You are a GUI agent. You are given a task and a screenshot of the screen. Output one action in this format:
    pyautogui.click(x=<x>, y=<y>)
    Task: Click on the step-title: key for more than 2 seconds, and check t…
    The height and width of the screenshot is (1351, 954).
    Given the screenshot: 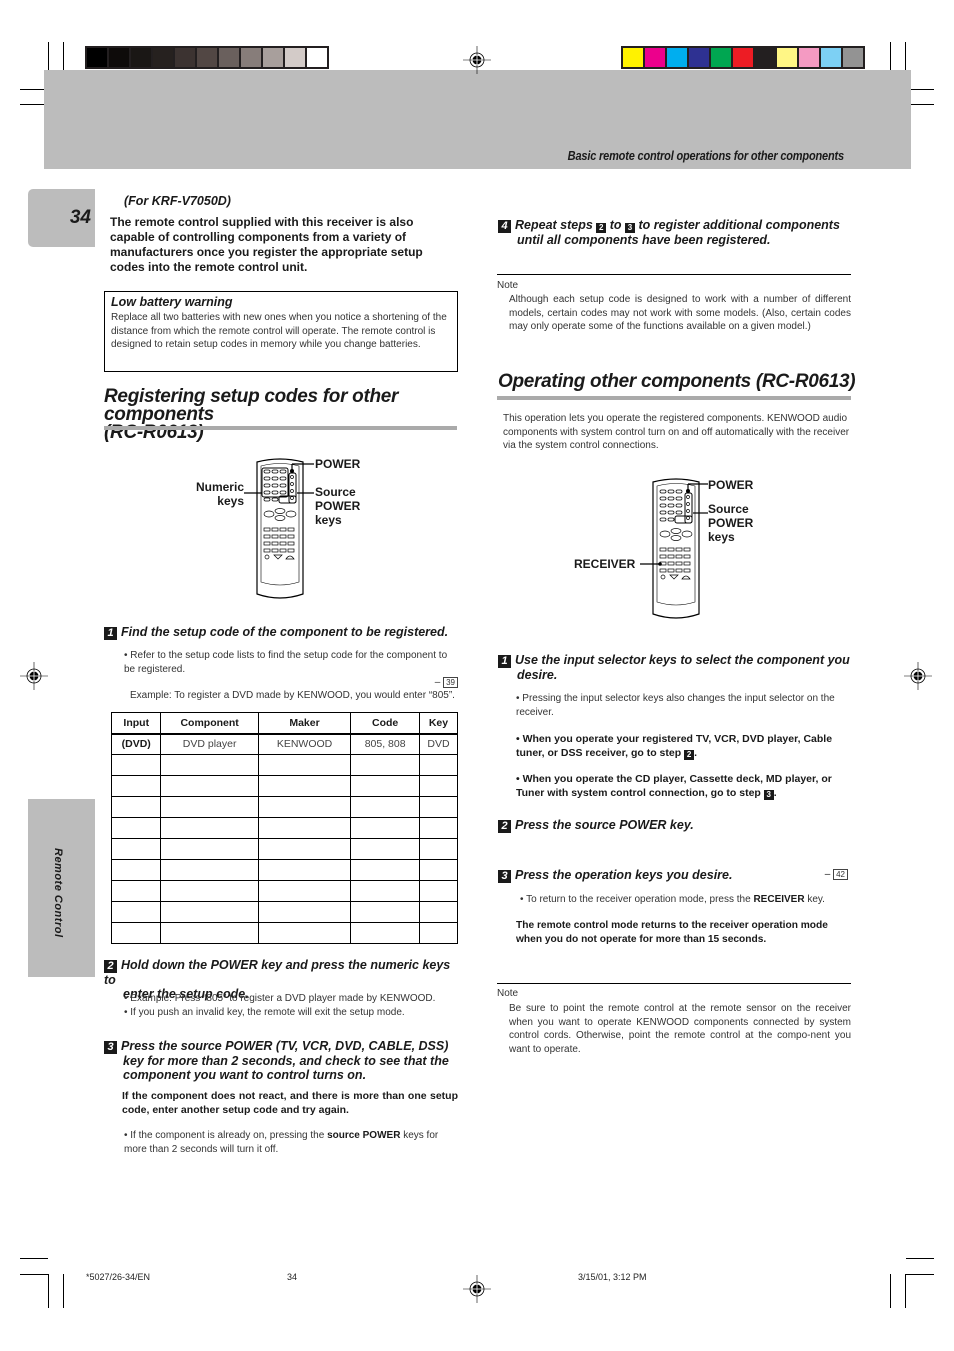 What is the action you would take?
    pyautogui.click(x=286, y=1061)
    